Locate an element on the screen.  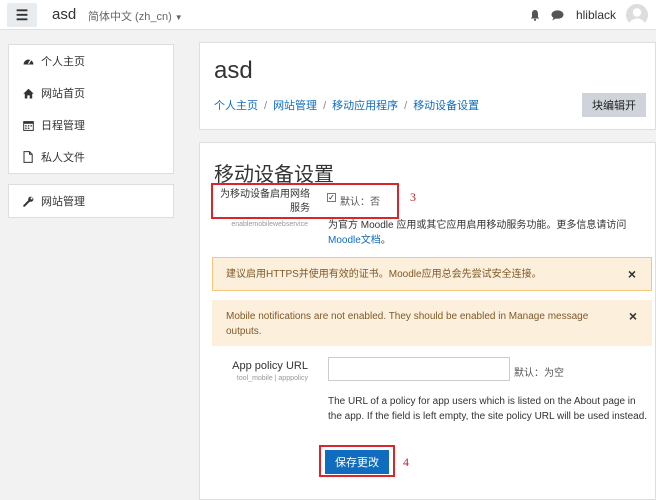
app-policy-url-input is located at coordinates (419, 369).